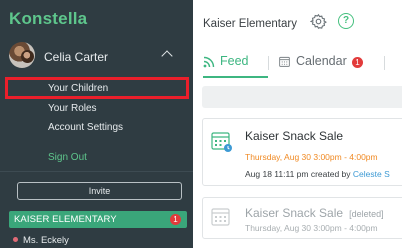  I want to click on class-dot-icon, so click(15, 239).